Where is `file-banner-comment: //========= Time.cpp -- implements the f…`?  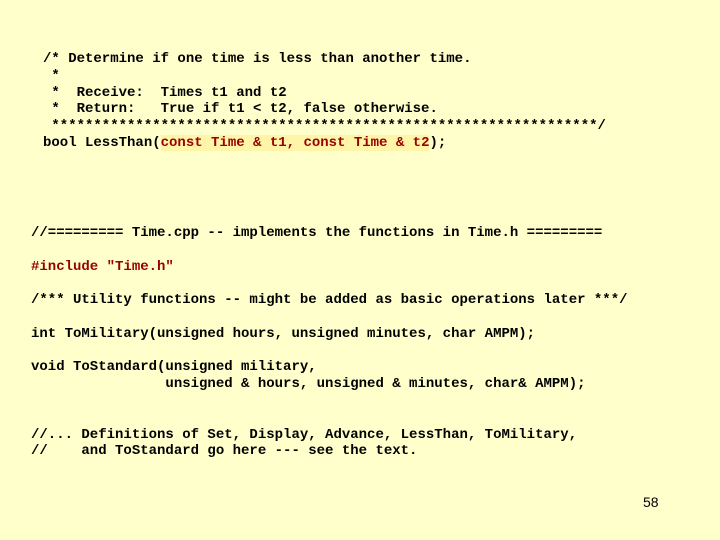
file-banner-comment: //========= Time.cpp -- implements the f… is located at coordinates (317, 233).